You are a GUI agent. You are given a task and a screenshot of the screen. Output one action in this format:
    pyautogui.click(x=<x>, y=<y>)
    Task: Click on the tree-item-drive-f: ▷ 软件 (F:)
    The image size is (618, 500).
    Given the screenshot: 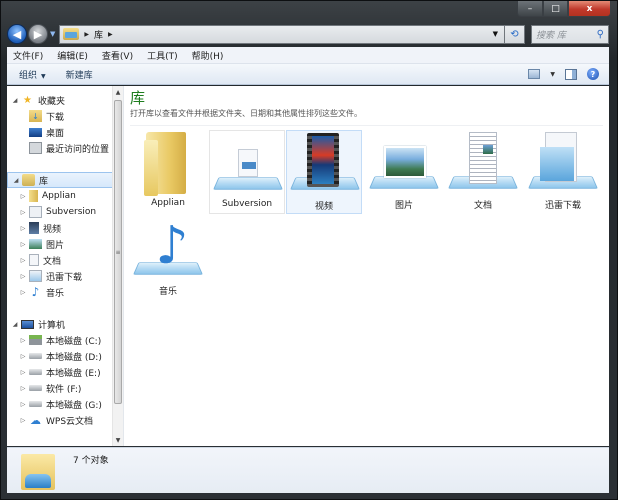 What is the action you would take?
    pyautogui.click(x=65, y=388)
    